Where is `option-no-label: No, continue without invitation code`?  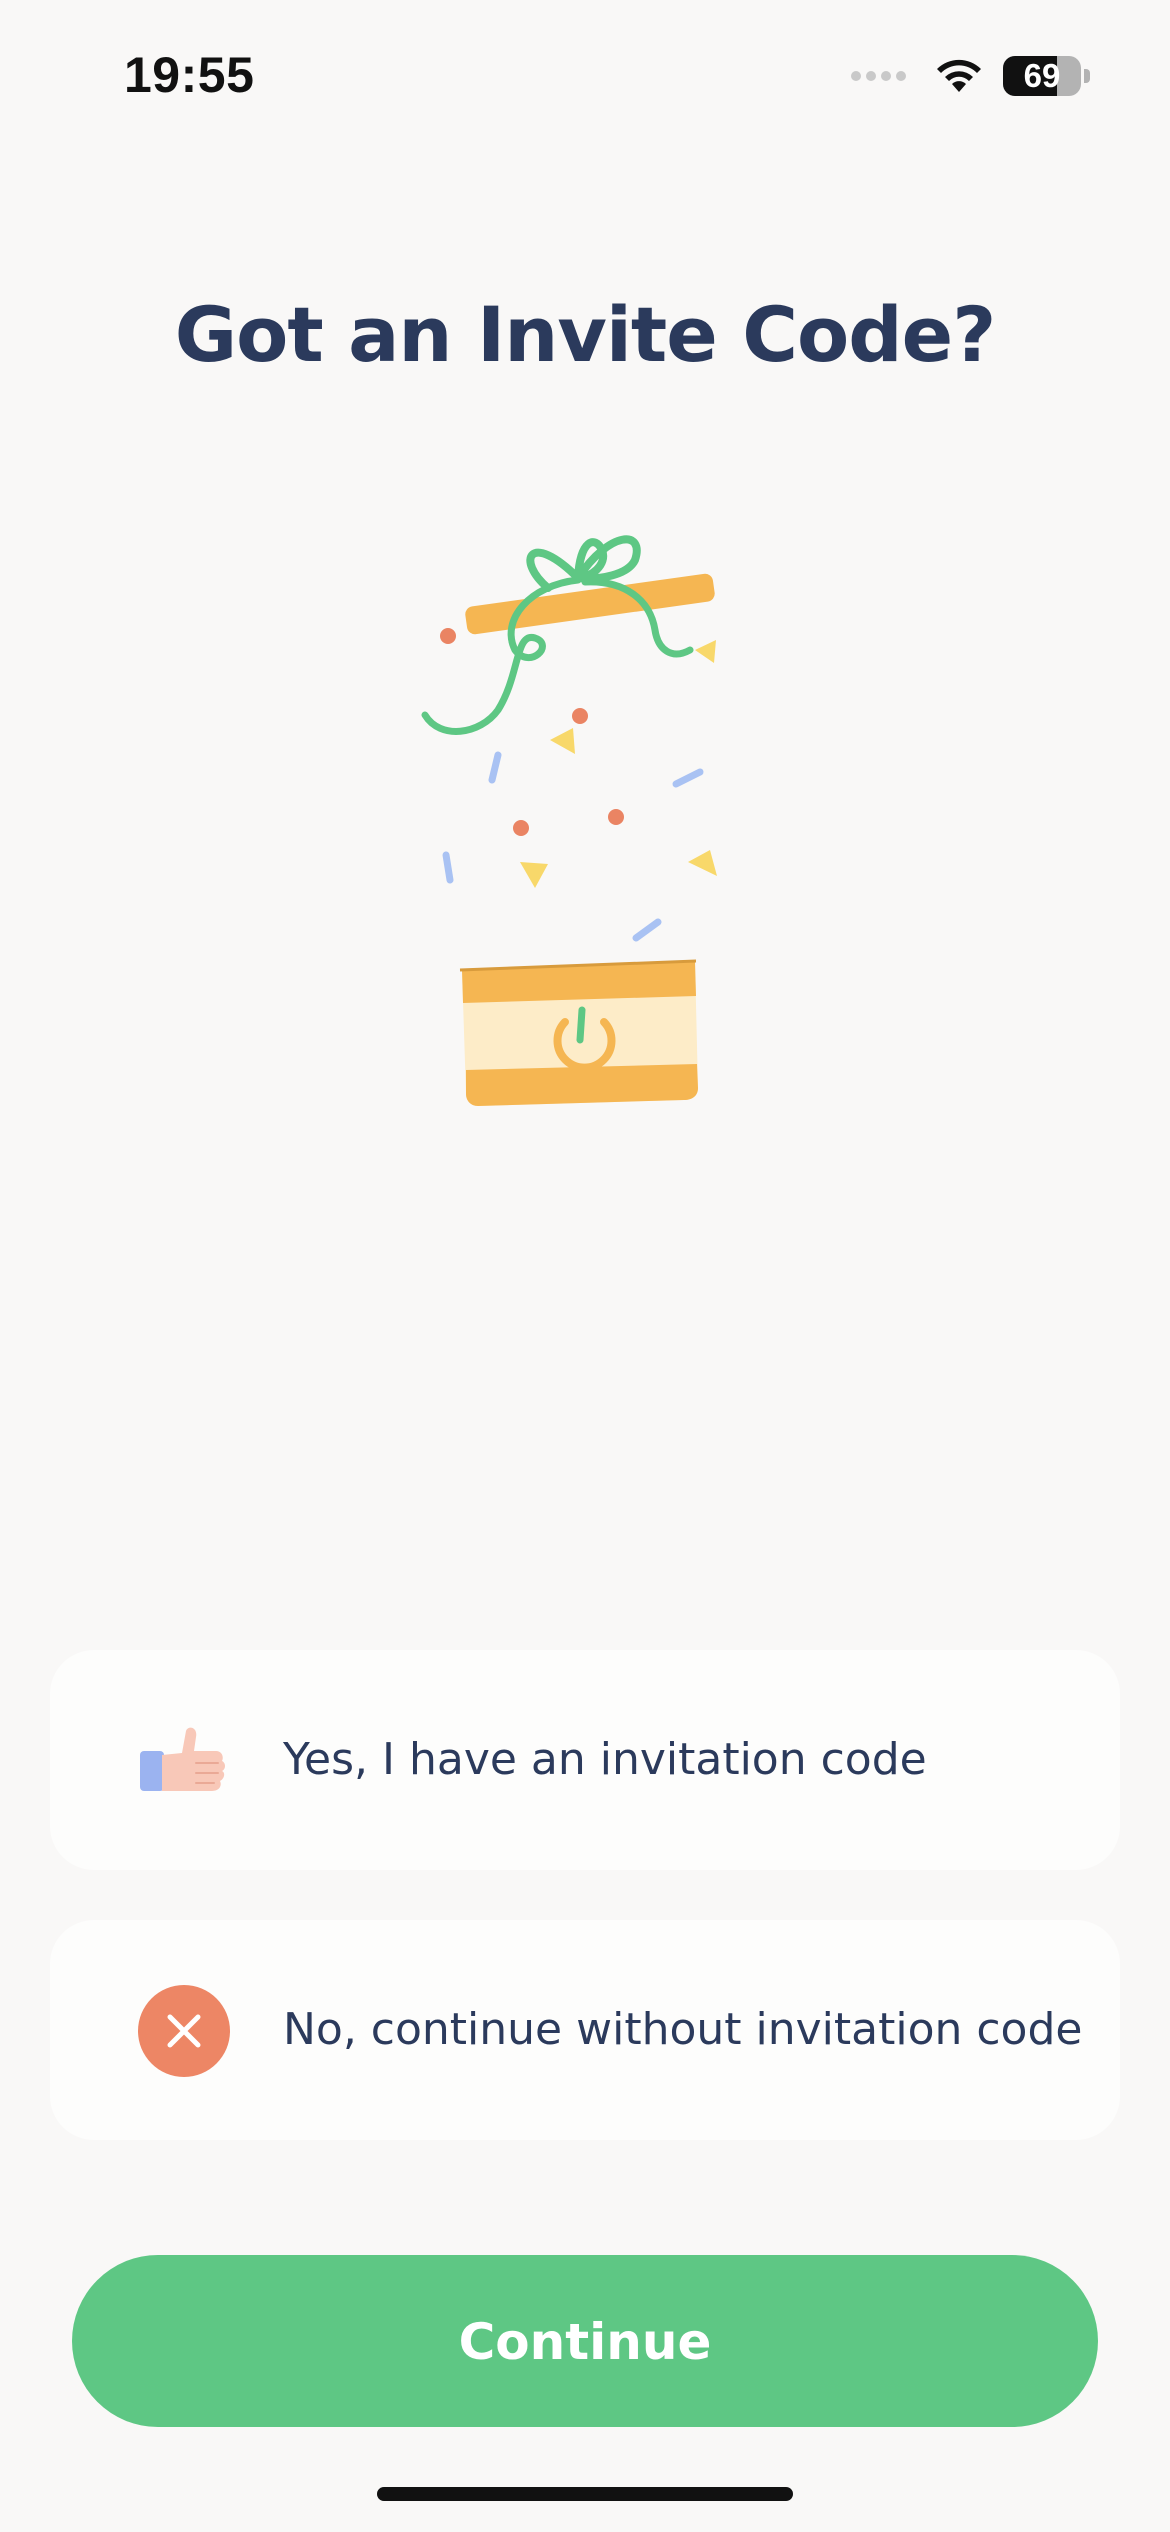
option-no-label: No, continue without invitation code is located at coordinates (683, 2029).